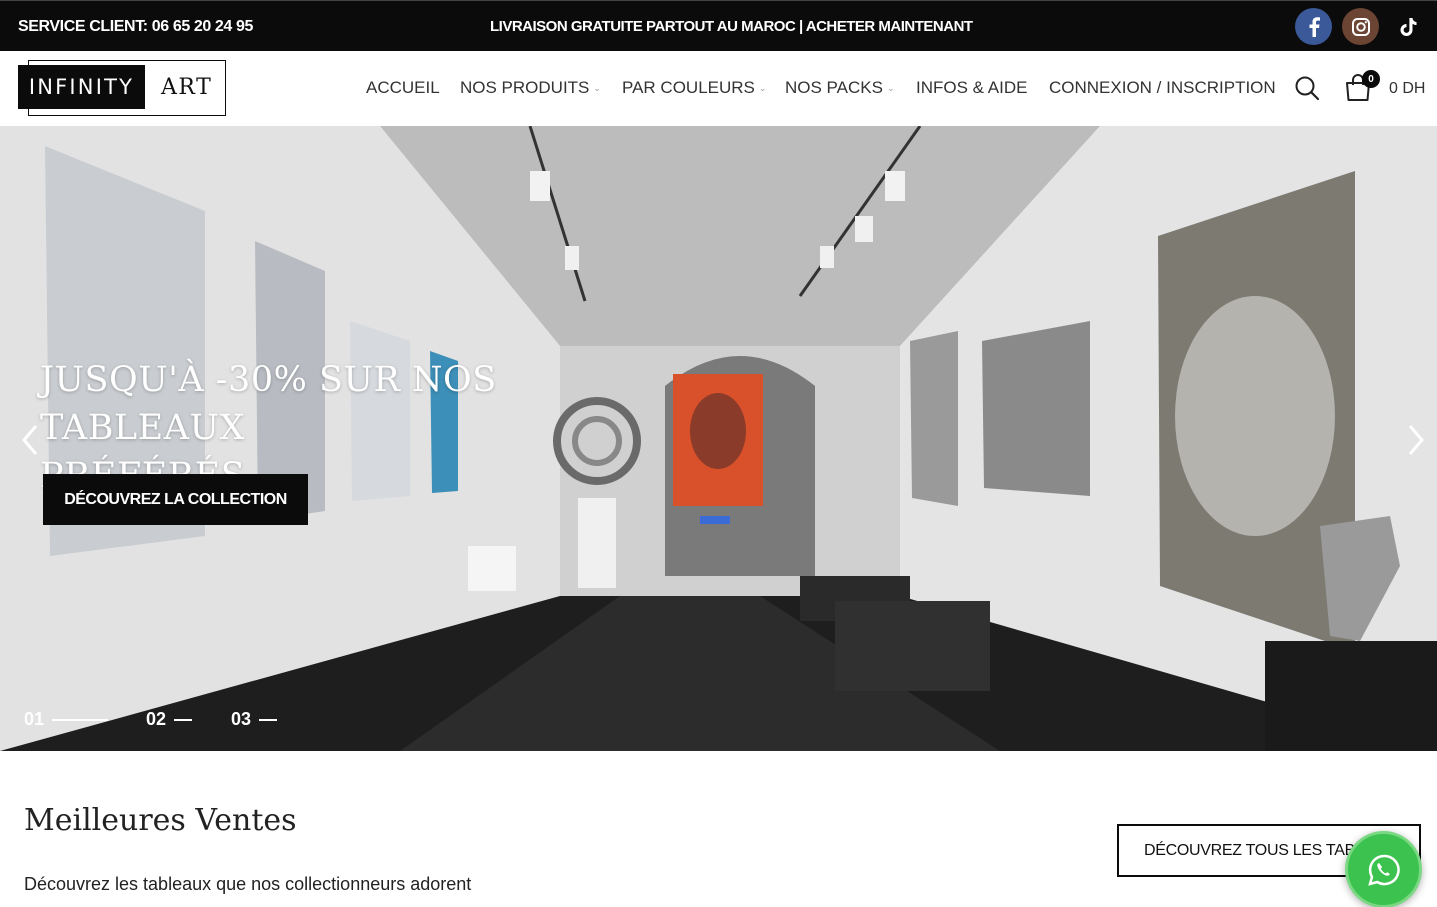 This screenshot has height=907, width=1437. Describe the element at coordinates (34, 719) in the screenshot. I see `slide-indicator-1-label: 01` at that location.